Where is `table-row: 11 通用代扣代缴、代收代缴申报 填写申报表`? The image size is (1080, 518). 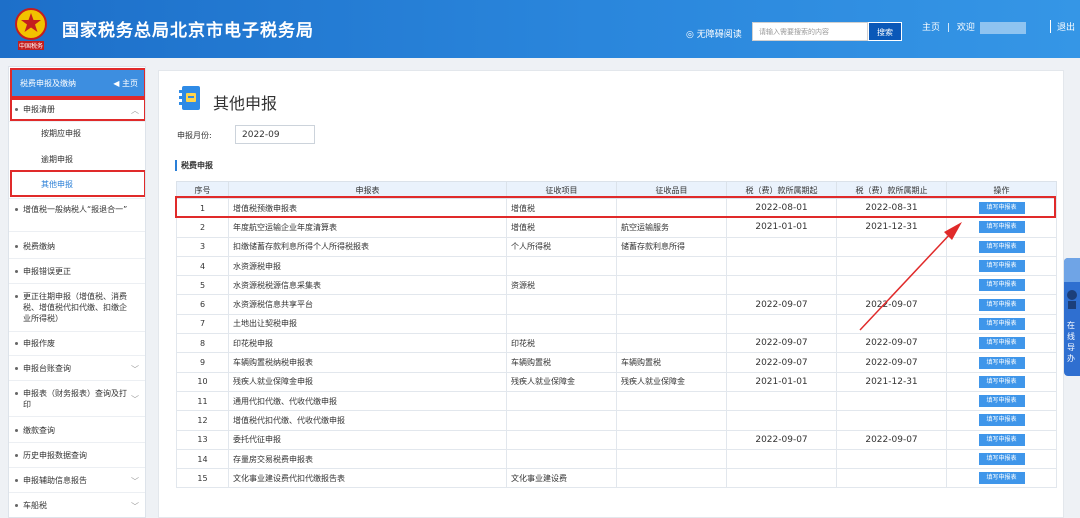 table-row: 11 通用代扣代缴、代收代缴申报 填写申报表 is located at coordinates (616, 401).